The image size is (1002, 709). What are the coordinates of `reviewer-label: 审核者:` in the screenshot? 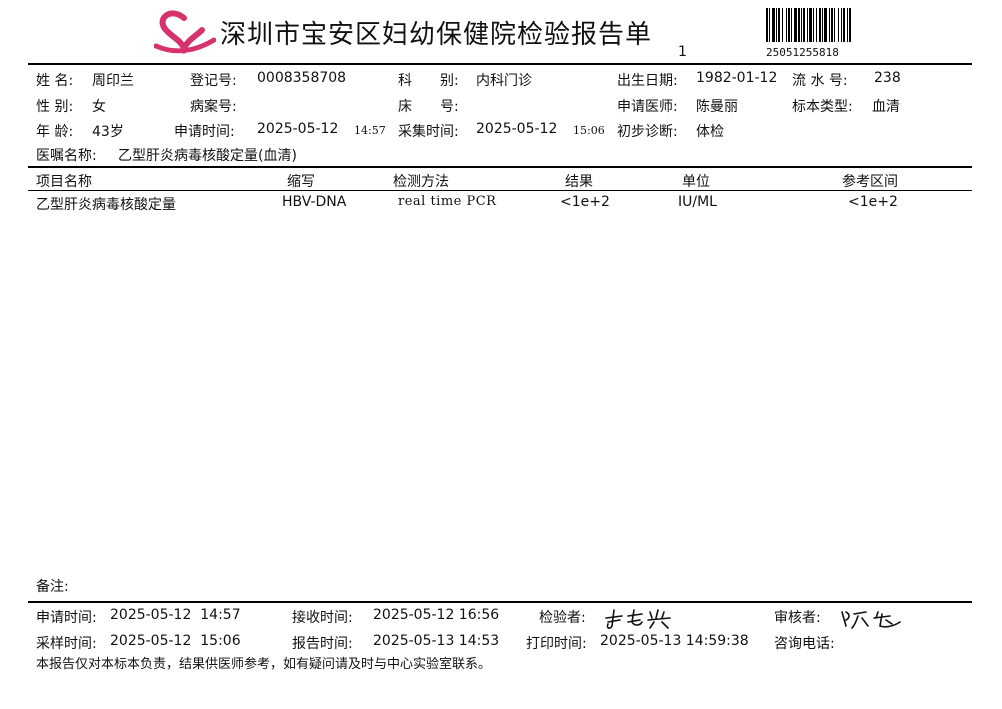 It's located at (797, 618).